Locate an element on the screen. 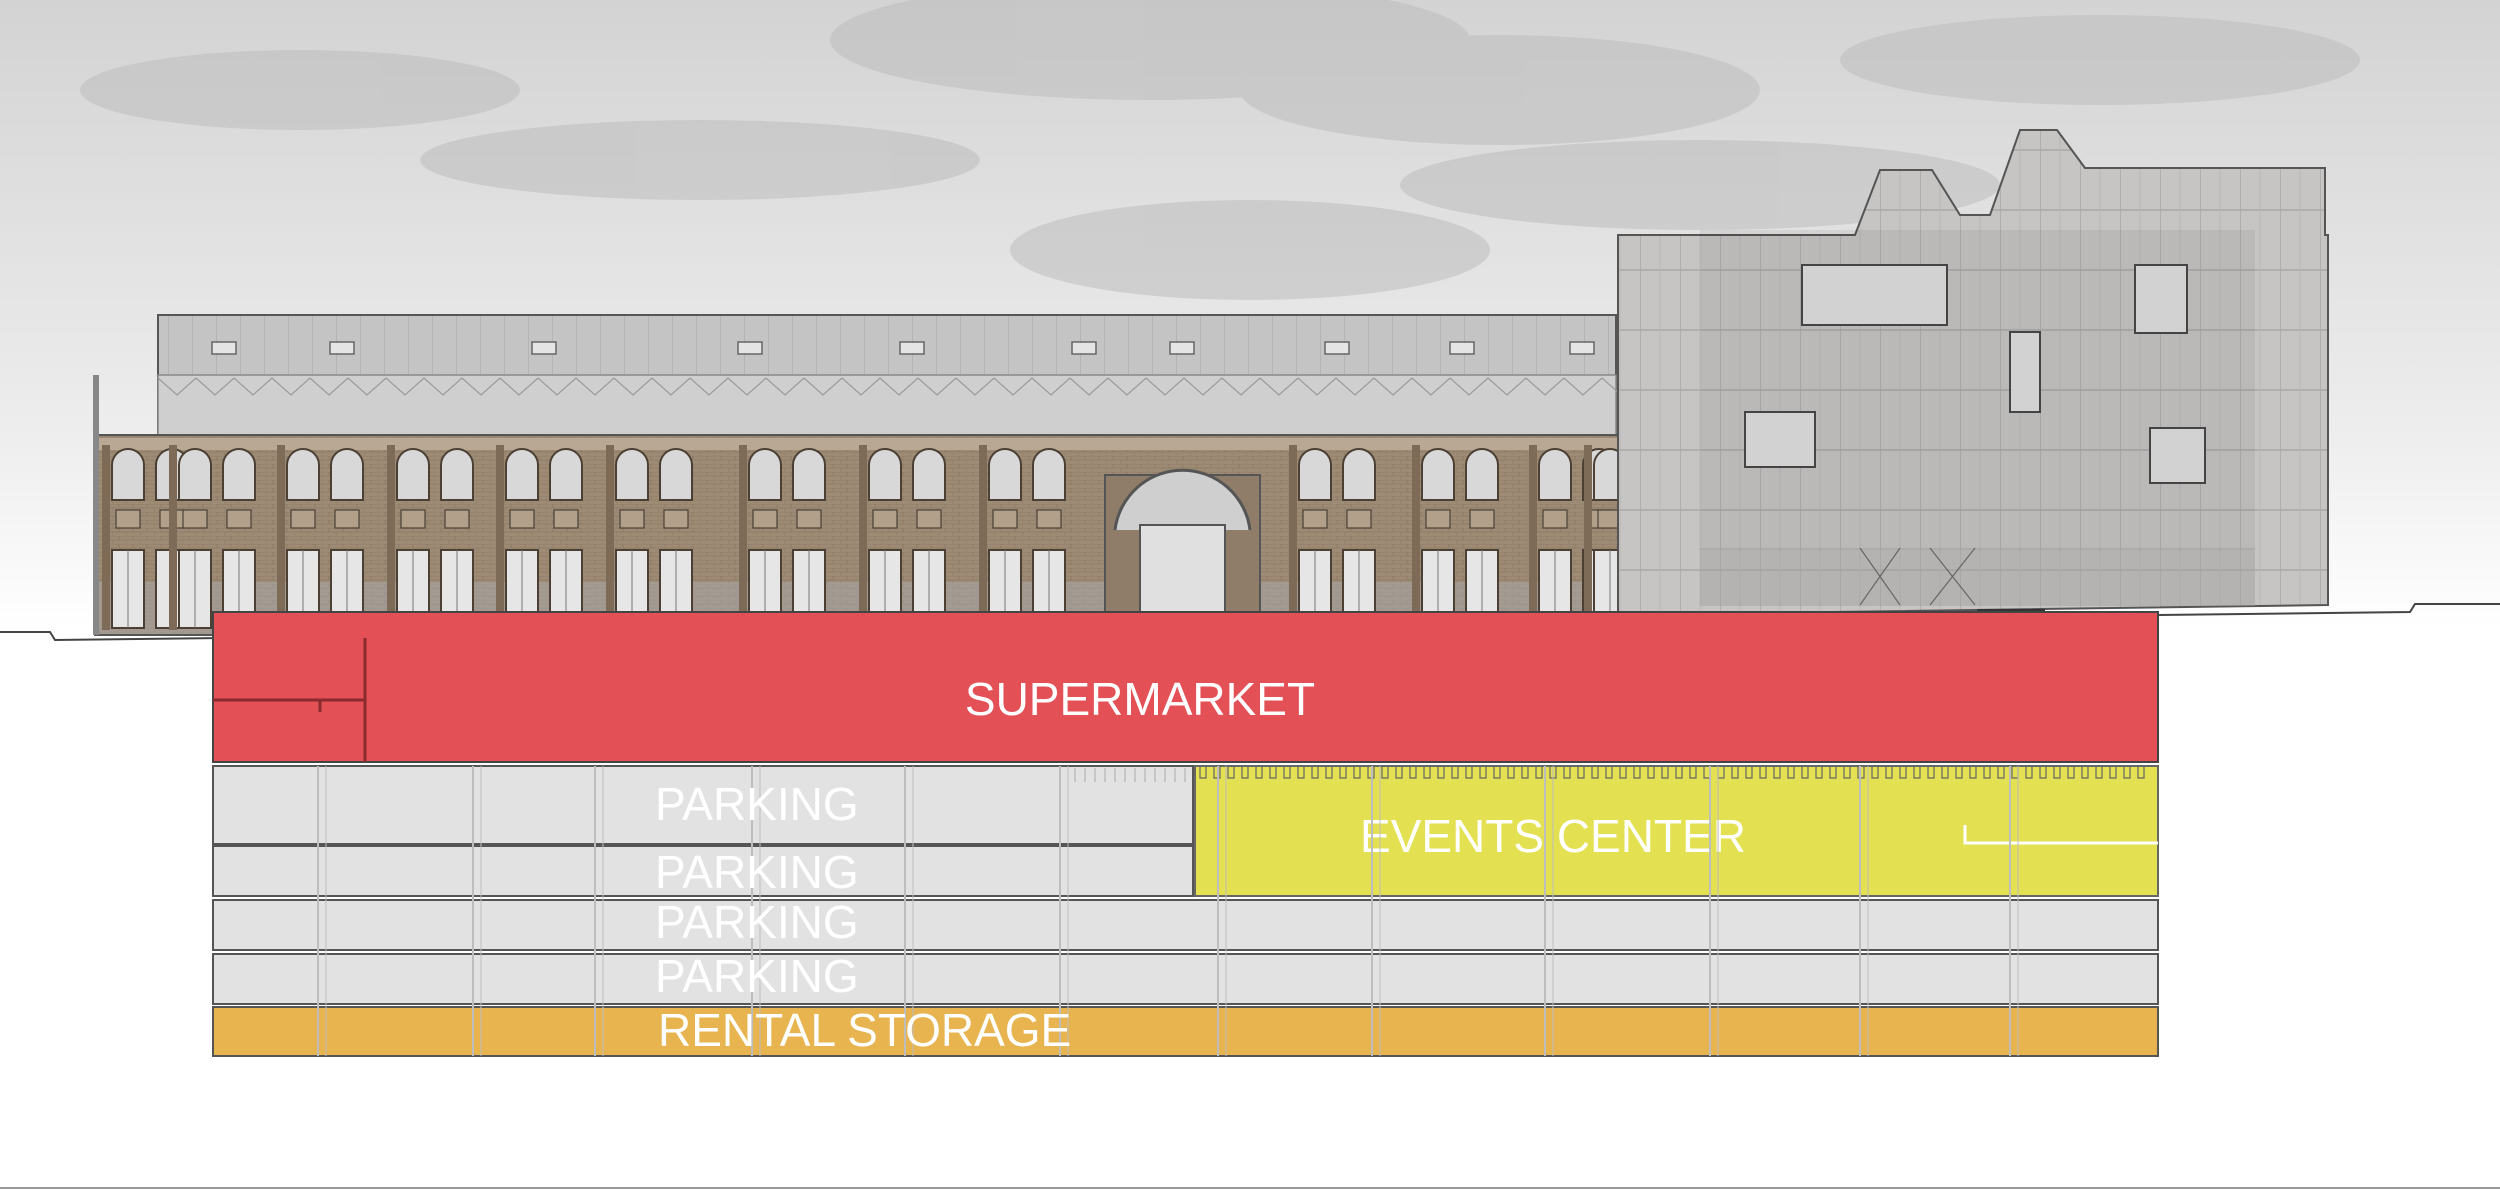 The width and height of the screenshot is (2500, 1191). central-arch is located at coordinates (1182, 549).